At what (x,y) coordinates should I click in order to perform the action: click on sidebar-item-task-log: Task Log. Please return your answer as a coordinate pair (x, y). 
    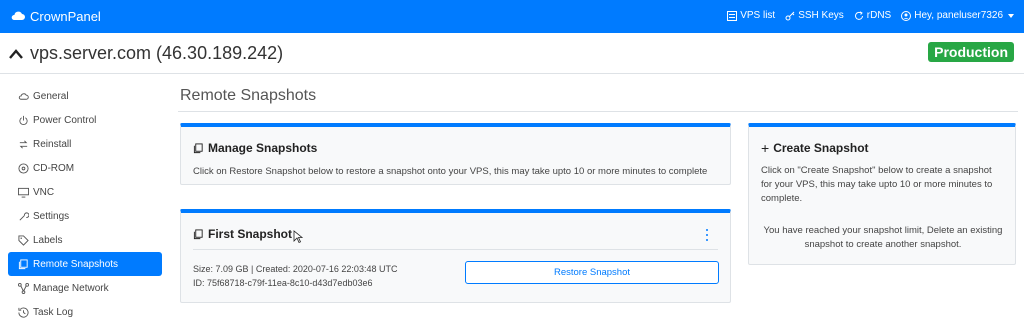
    Looking at the image, I should click on (85, 311).